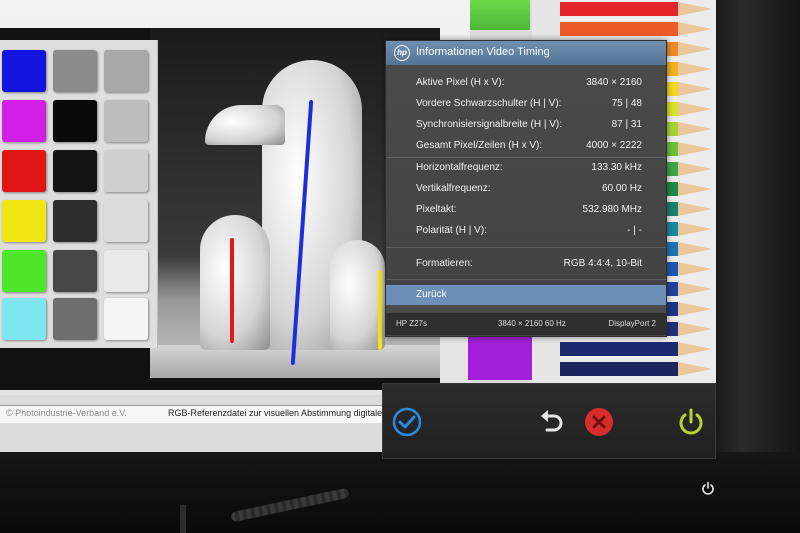 Image resolution: width=800 pixels, height=533 pixels. What do you see at coordinates (24, 71) in the screenshot?
I see `swatch-blue` at bounding box center [24, 71].